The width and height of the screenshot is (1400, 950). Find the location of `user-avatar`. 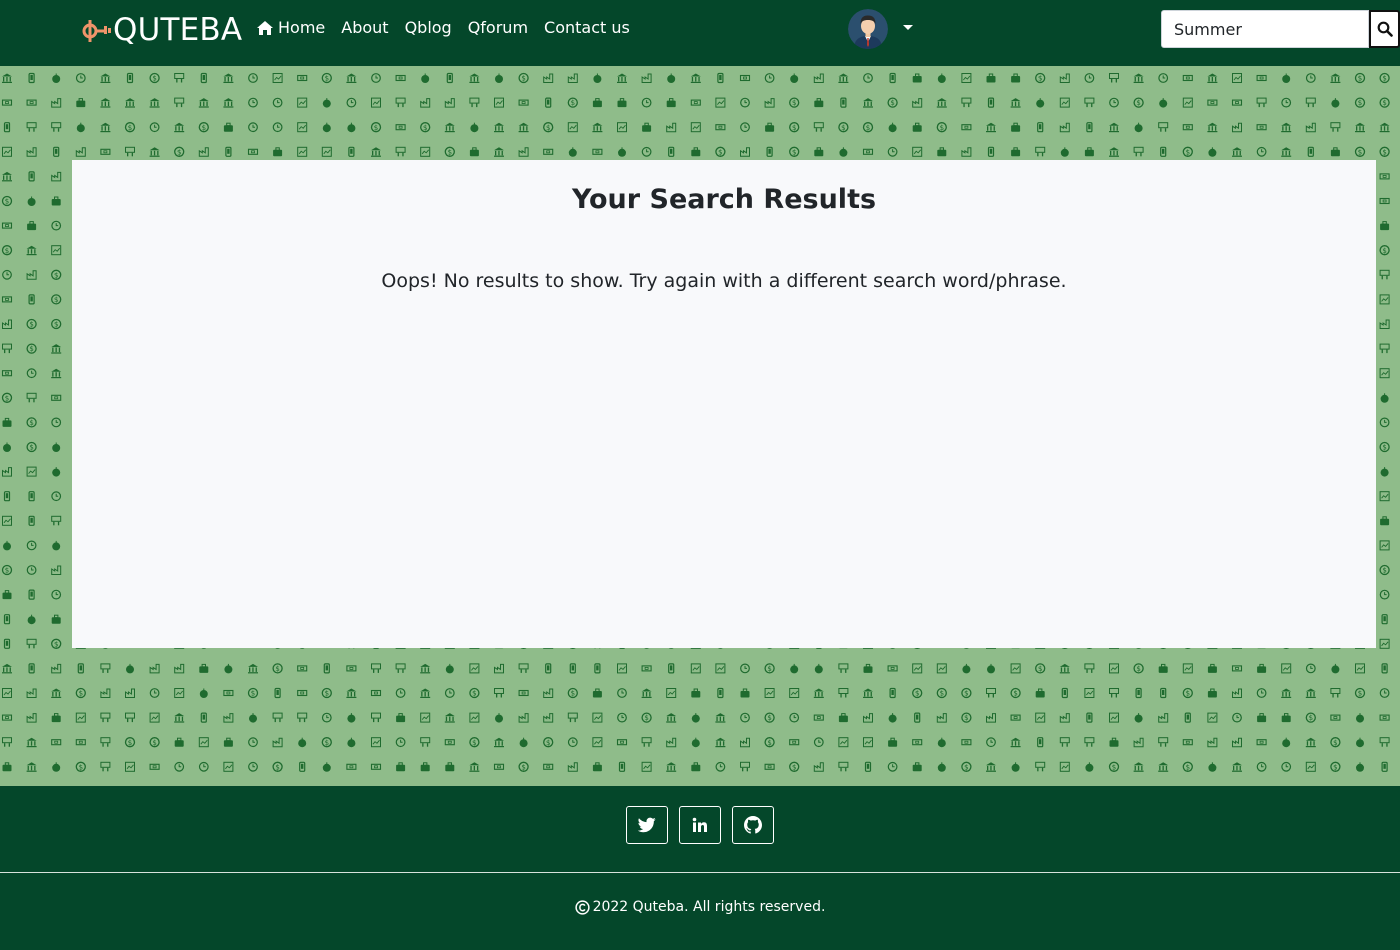

user-avatar is located at coordinates (868, 29).